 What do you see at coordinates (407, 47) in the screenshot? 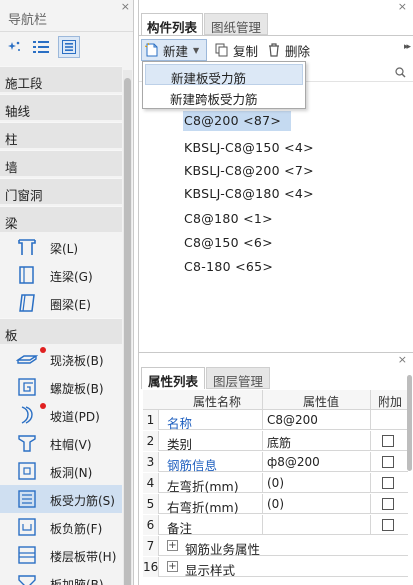
I see `overflow-icon: ▸▸` at bounding box center [407, 47].